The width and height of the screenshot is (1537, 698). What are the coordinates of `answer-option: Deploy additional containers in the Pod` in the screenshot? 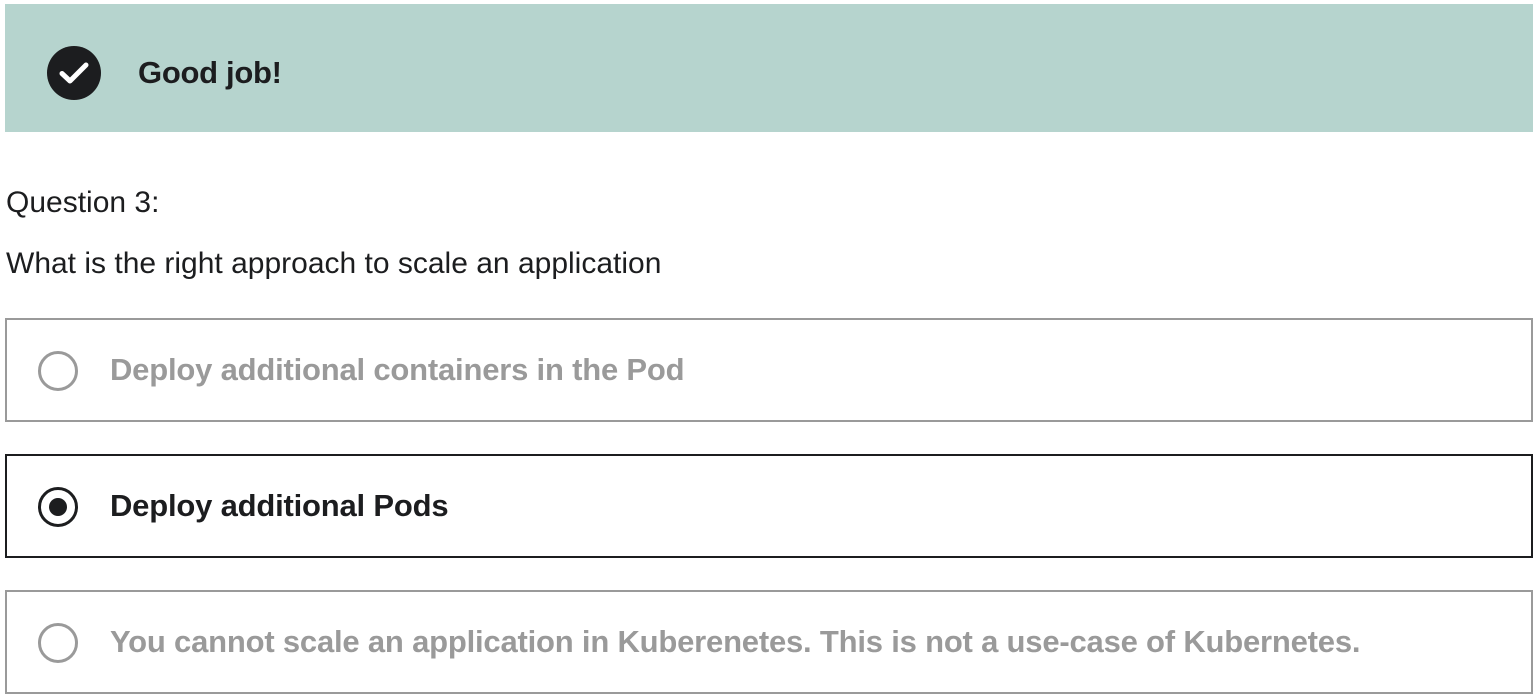 It's located at (769, 370).